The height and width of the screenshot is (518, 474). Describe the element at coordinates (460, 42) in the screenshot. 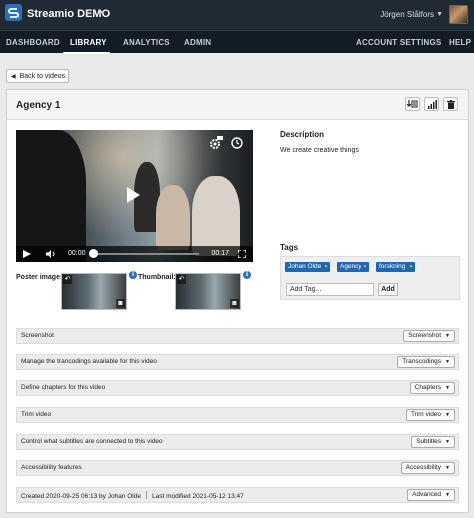

I see `nav-help: HELP` at that location.